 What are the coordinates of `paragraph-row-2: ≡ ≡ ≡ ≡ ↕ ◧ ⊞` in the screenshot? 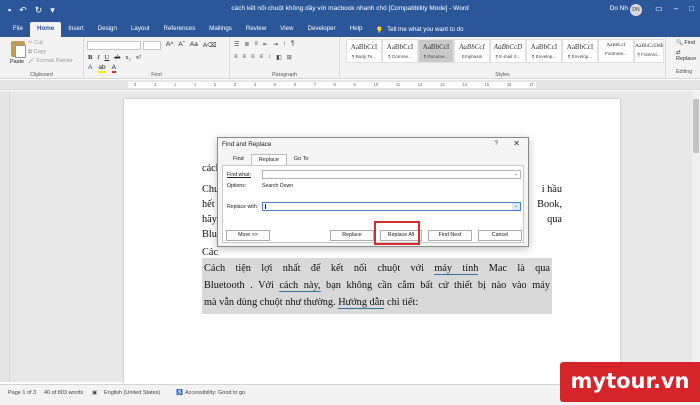 It's located at (263, 57).